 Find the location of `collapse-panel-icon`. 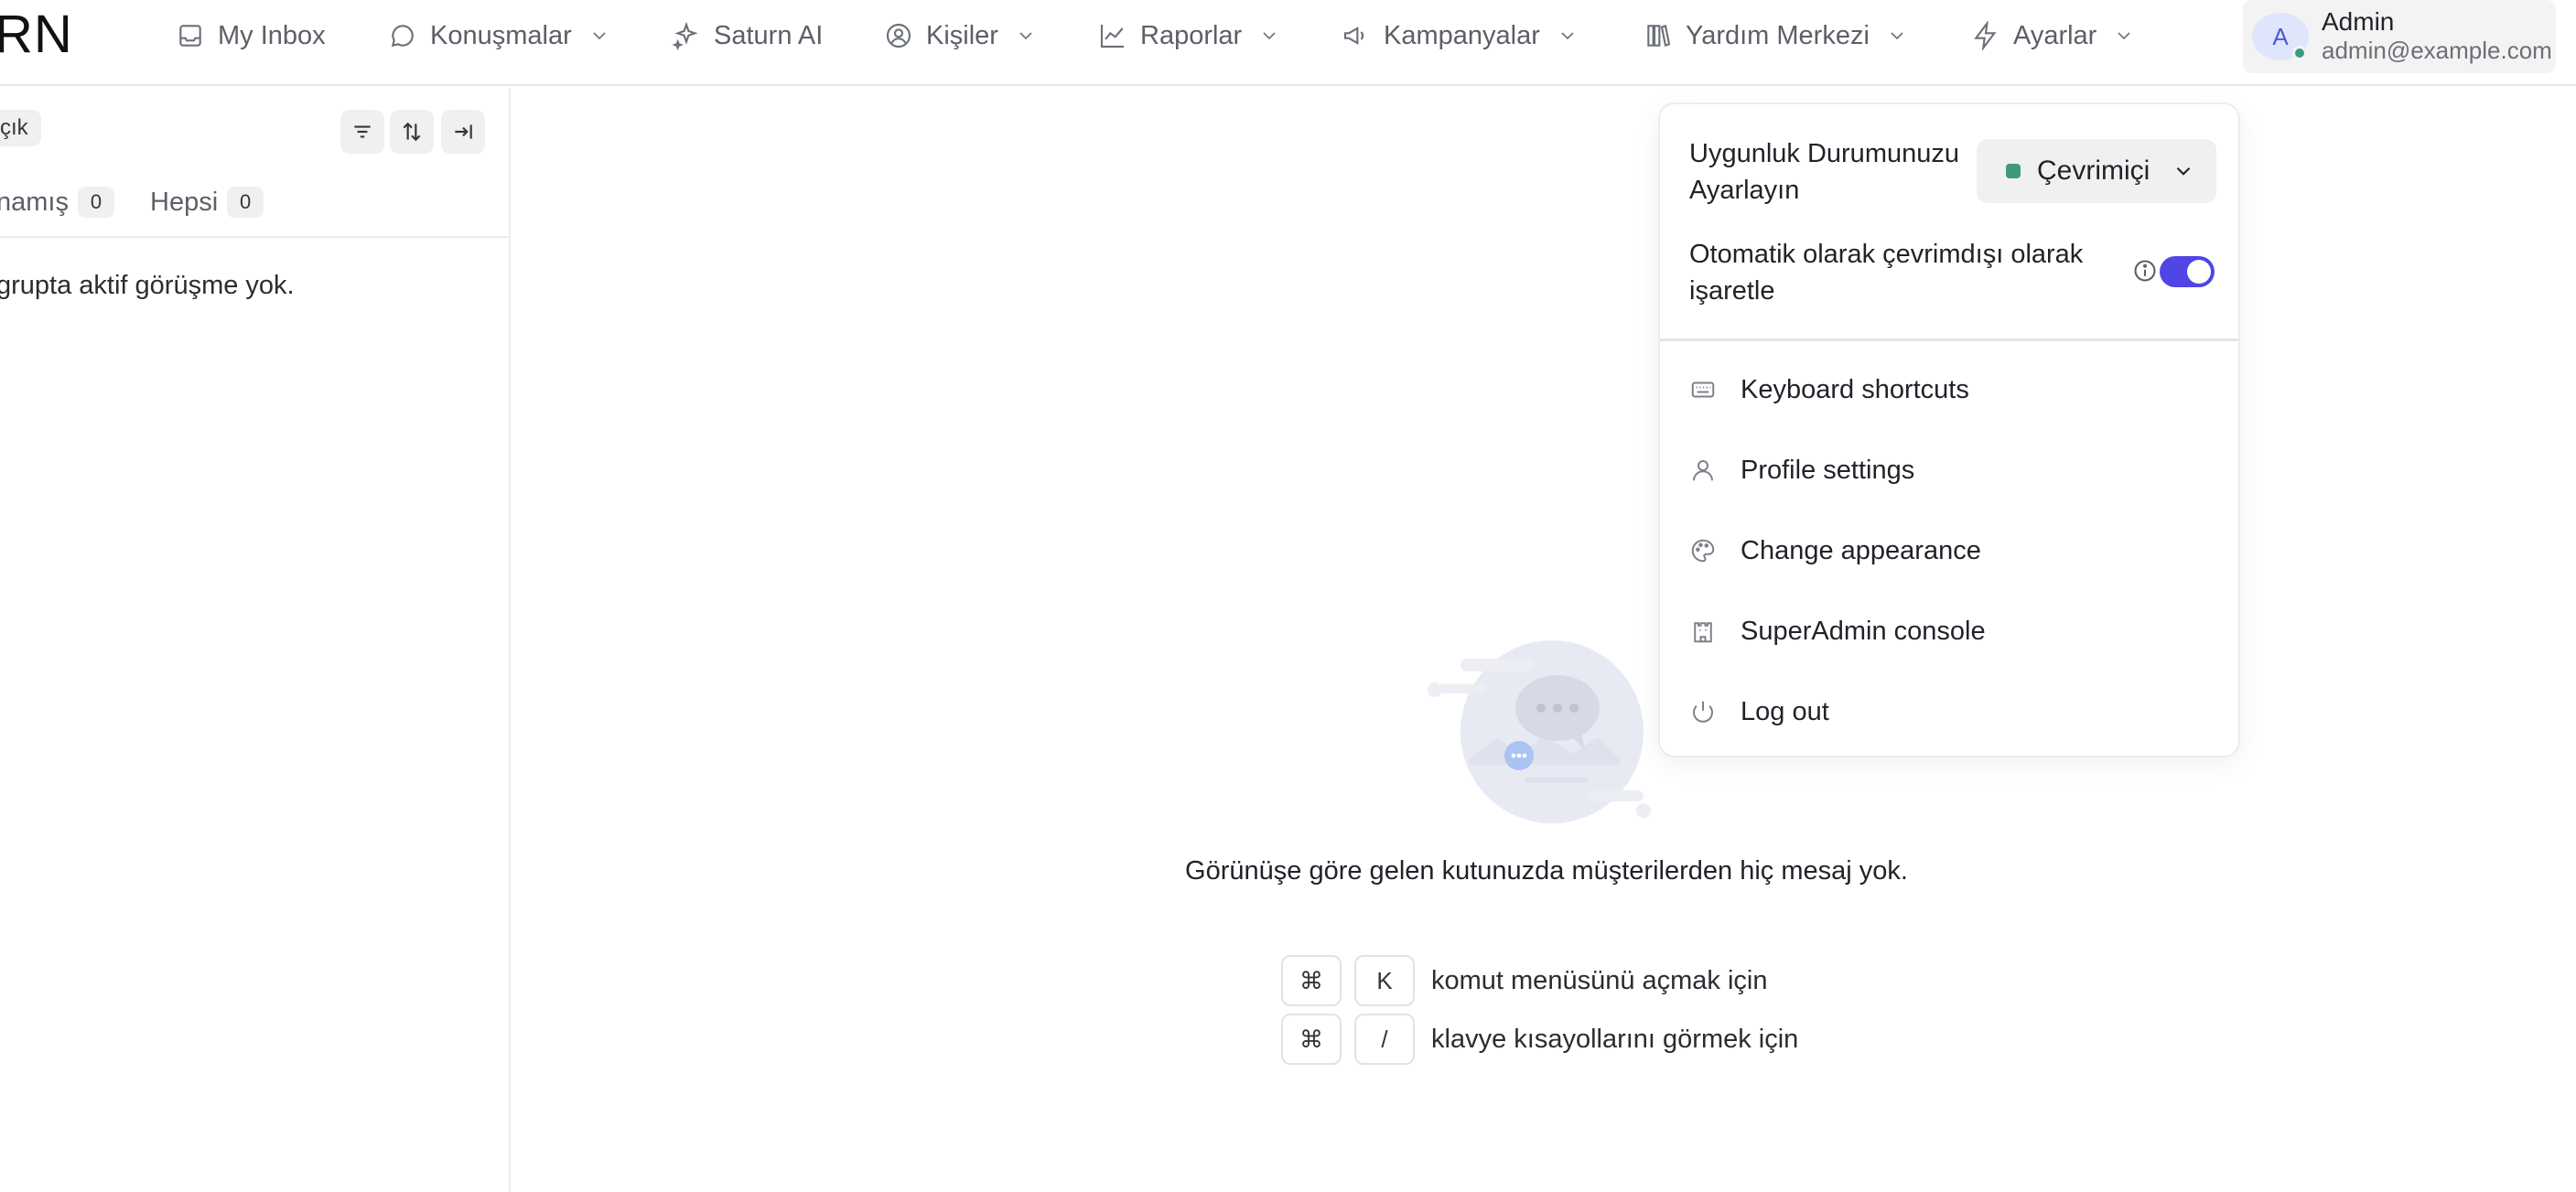

collapse-panel-icon is located at coordinates (463, 131).